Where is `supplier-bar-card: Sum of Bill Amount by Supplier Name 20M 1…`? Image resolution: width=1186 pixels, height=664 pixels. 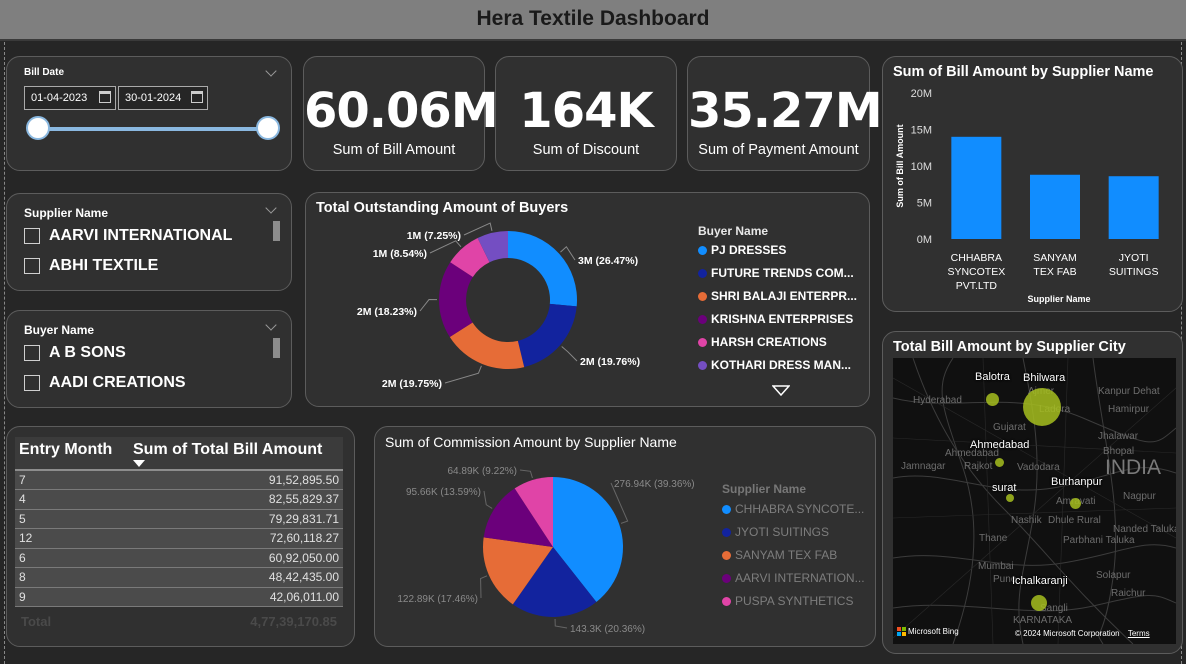
supplier-bar-card: Sum of Bill Amount by Supplier Name 20M 1… is located at coordinates (1032, 184).